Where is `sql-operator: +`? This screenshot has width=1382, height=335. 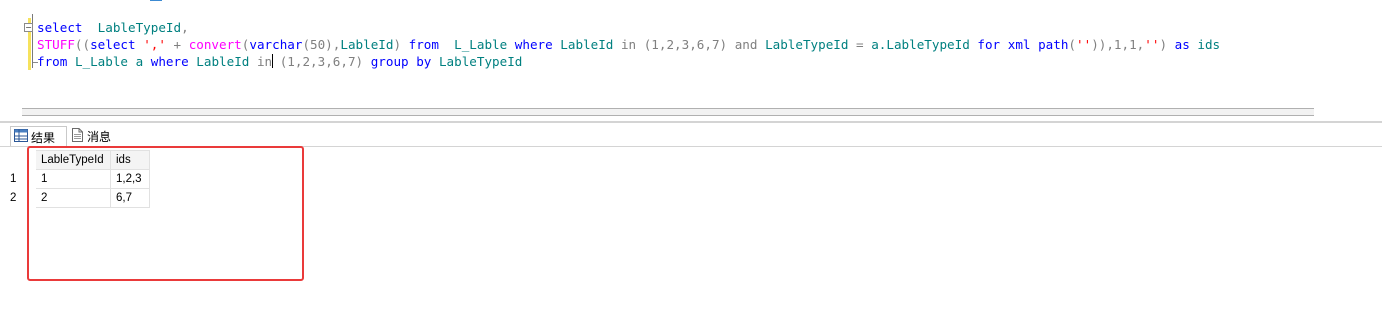
sql-operator: + is located at coordinates (177, 44).